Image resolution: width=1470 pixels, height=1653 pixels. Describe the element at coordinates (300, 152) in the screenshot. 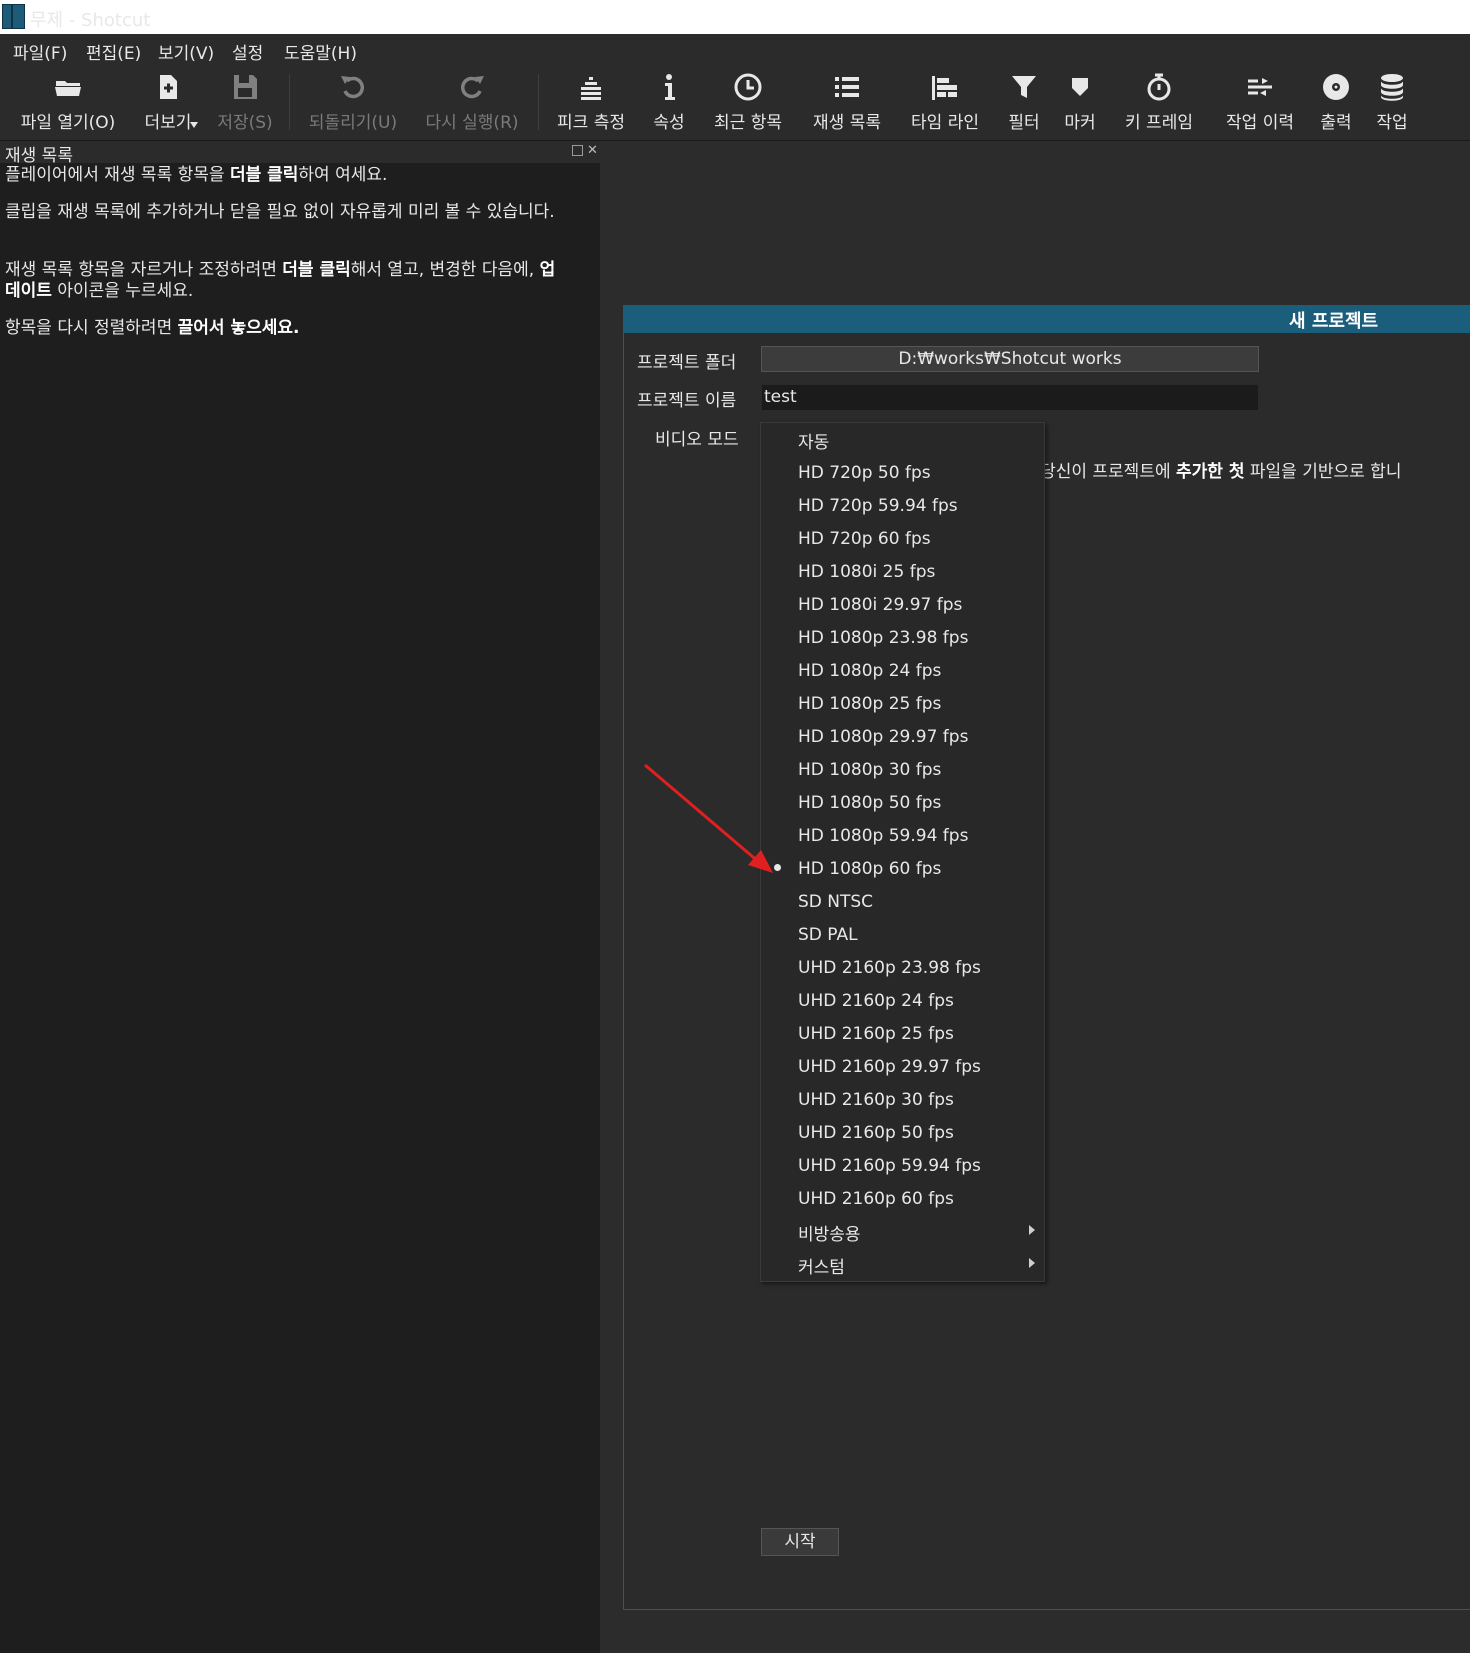

I see `playlist-header` at that location.